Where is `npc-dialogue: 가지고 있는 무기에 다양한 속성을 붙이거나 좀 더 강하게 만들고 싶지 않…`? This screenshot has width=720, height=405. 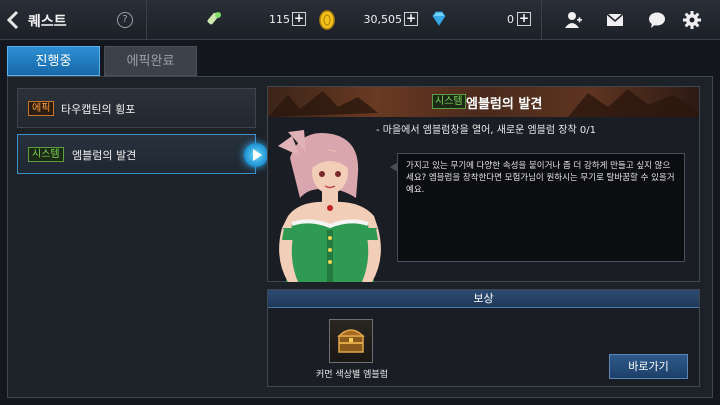 npc-dialogue: 가지고 있는 무기에 다양한 속성을 붙이거나 좀 더 강하게 만들고 싶지 않… is located at coordinates (537, 207).